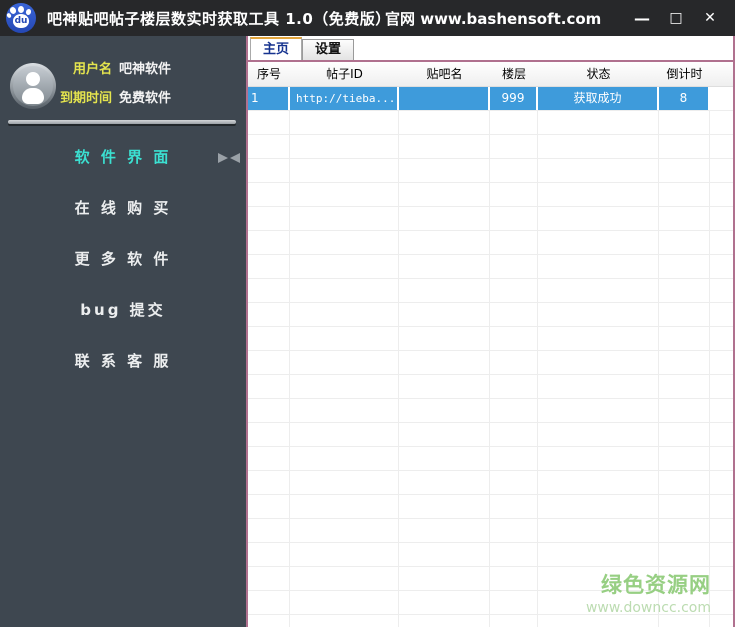 The image size is (735, 627). What do you see at coordinates (21, 21) in the screenshot?
I see `logo-du-text: du` at bounding box center [21, 21].